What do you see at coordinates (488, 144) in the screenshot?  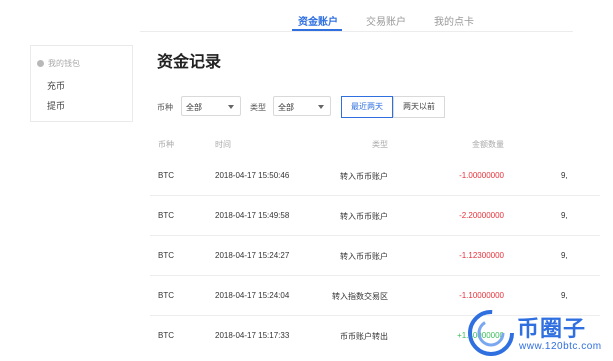 I see `header-amount: 金额数量` at bounding box center [488, 144].